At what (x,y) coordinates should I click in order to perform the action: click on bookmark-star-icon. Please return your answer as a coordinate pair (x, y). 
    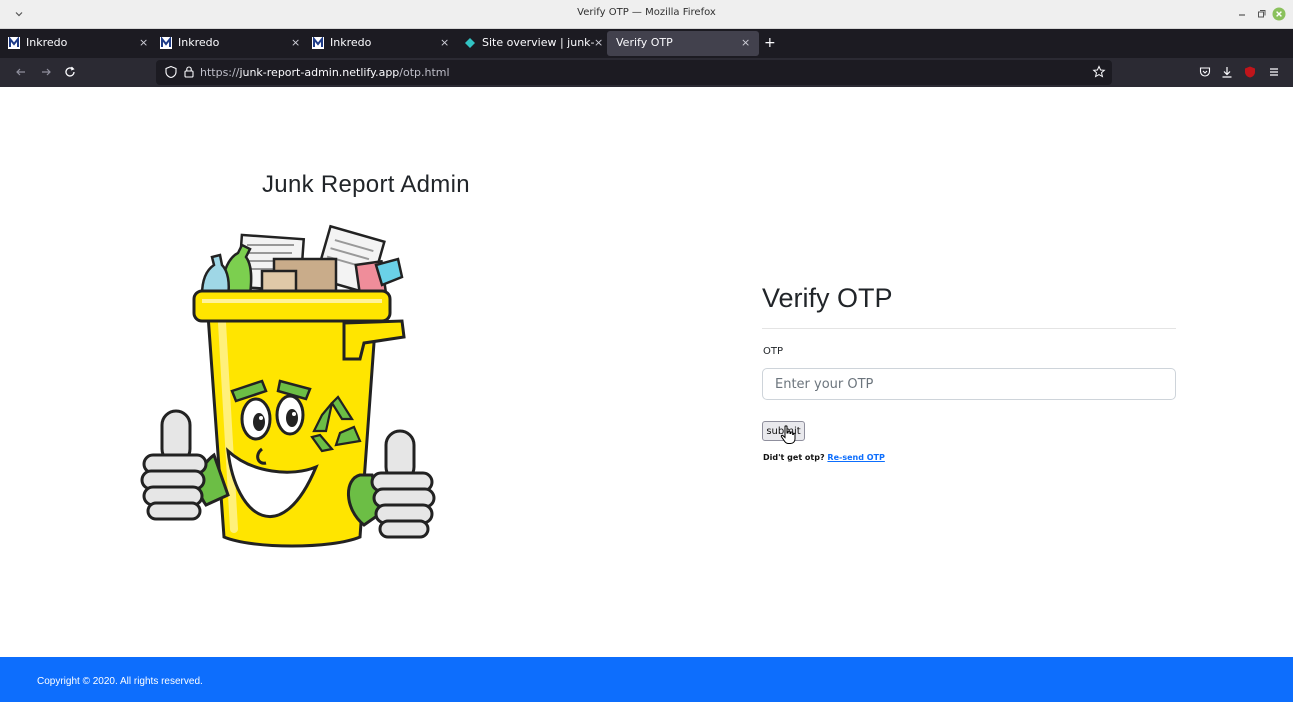
    Looking at the image, I should click on (1099, 72).